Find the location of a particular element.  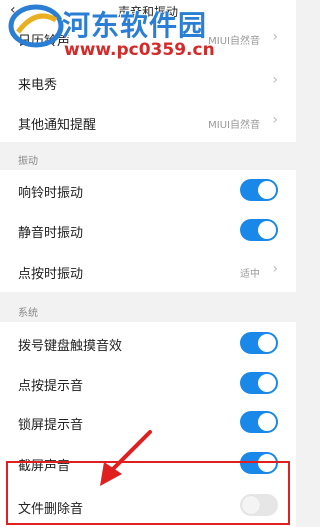

settings-row-calendar-ringtone: 日历铃声 MIUI自然音 › is located at coordinates (148, 42).